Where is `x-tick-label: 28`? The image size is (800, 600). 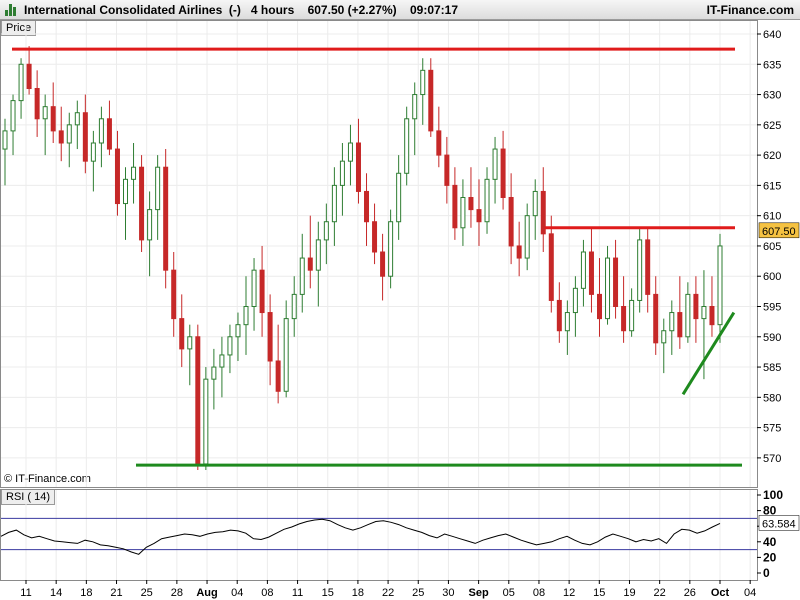 x-tick-label: 28 is located at coordinates (177, 593).